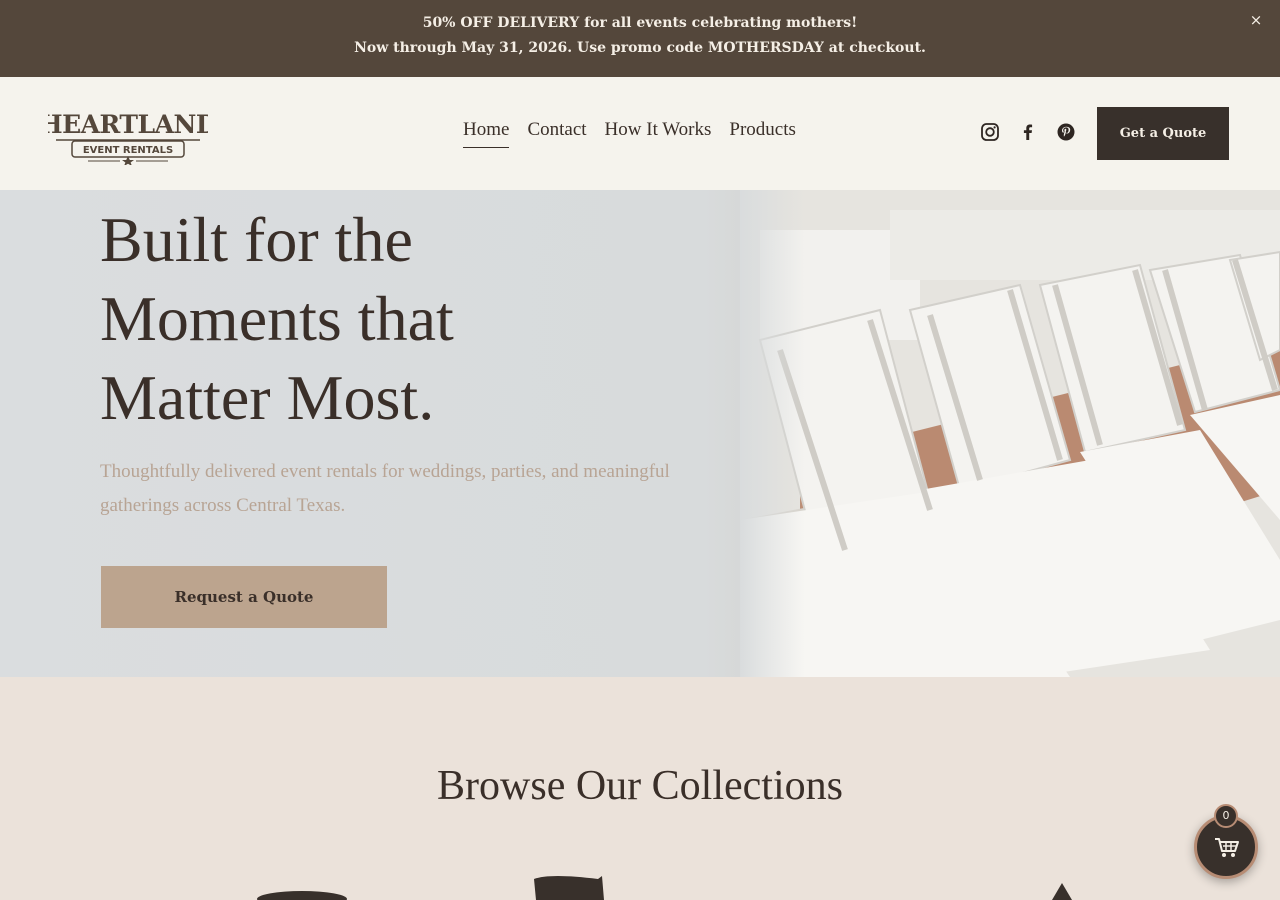  What do you see at coordinates (277, 318) in the screenshot?
I see `hero-title-line-2: Moments that` at bounding box center [277, 318].